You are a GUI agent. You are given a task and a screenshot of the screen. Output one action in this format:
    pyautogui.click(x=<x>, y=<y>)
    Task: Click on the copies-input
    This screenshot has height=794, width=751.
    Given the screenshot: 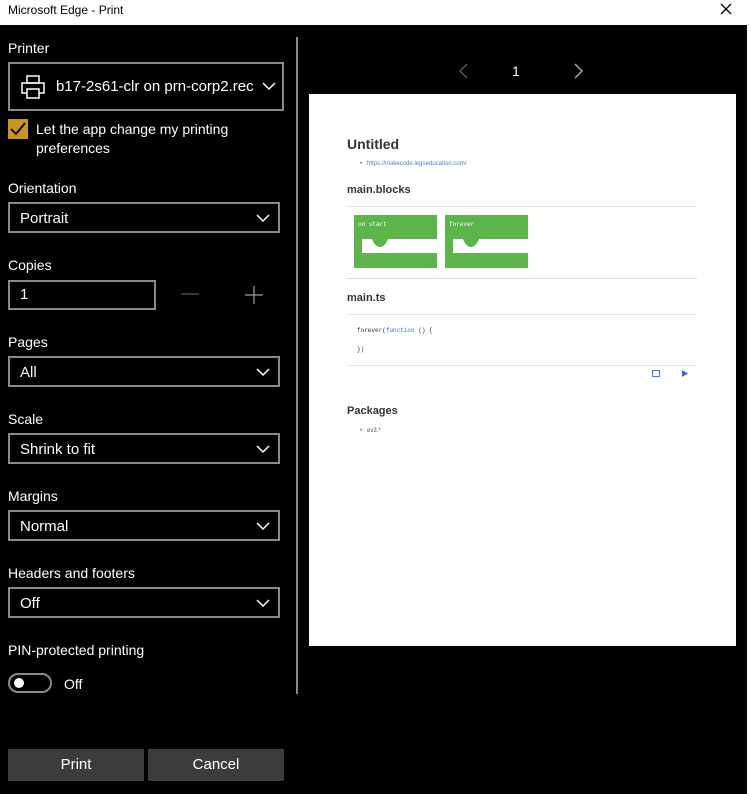 What is the action you would take?
    pyautogui.click(x=80, y=294)
    